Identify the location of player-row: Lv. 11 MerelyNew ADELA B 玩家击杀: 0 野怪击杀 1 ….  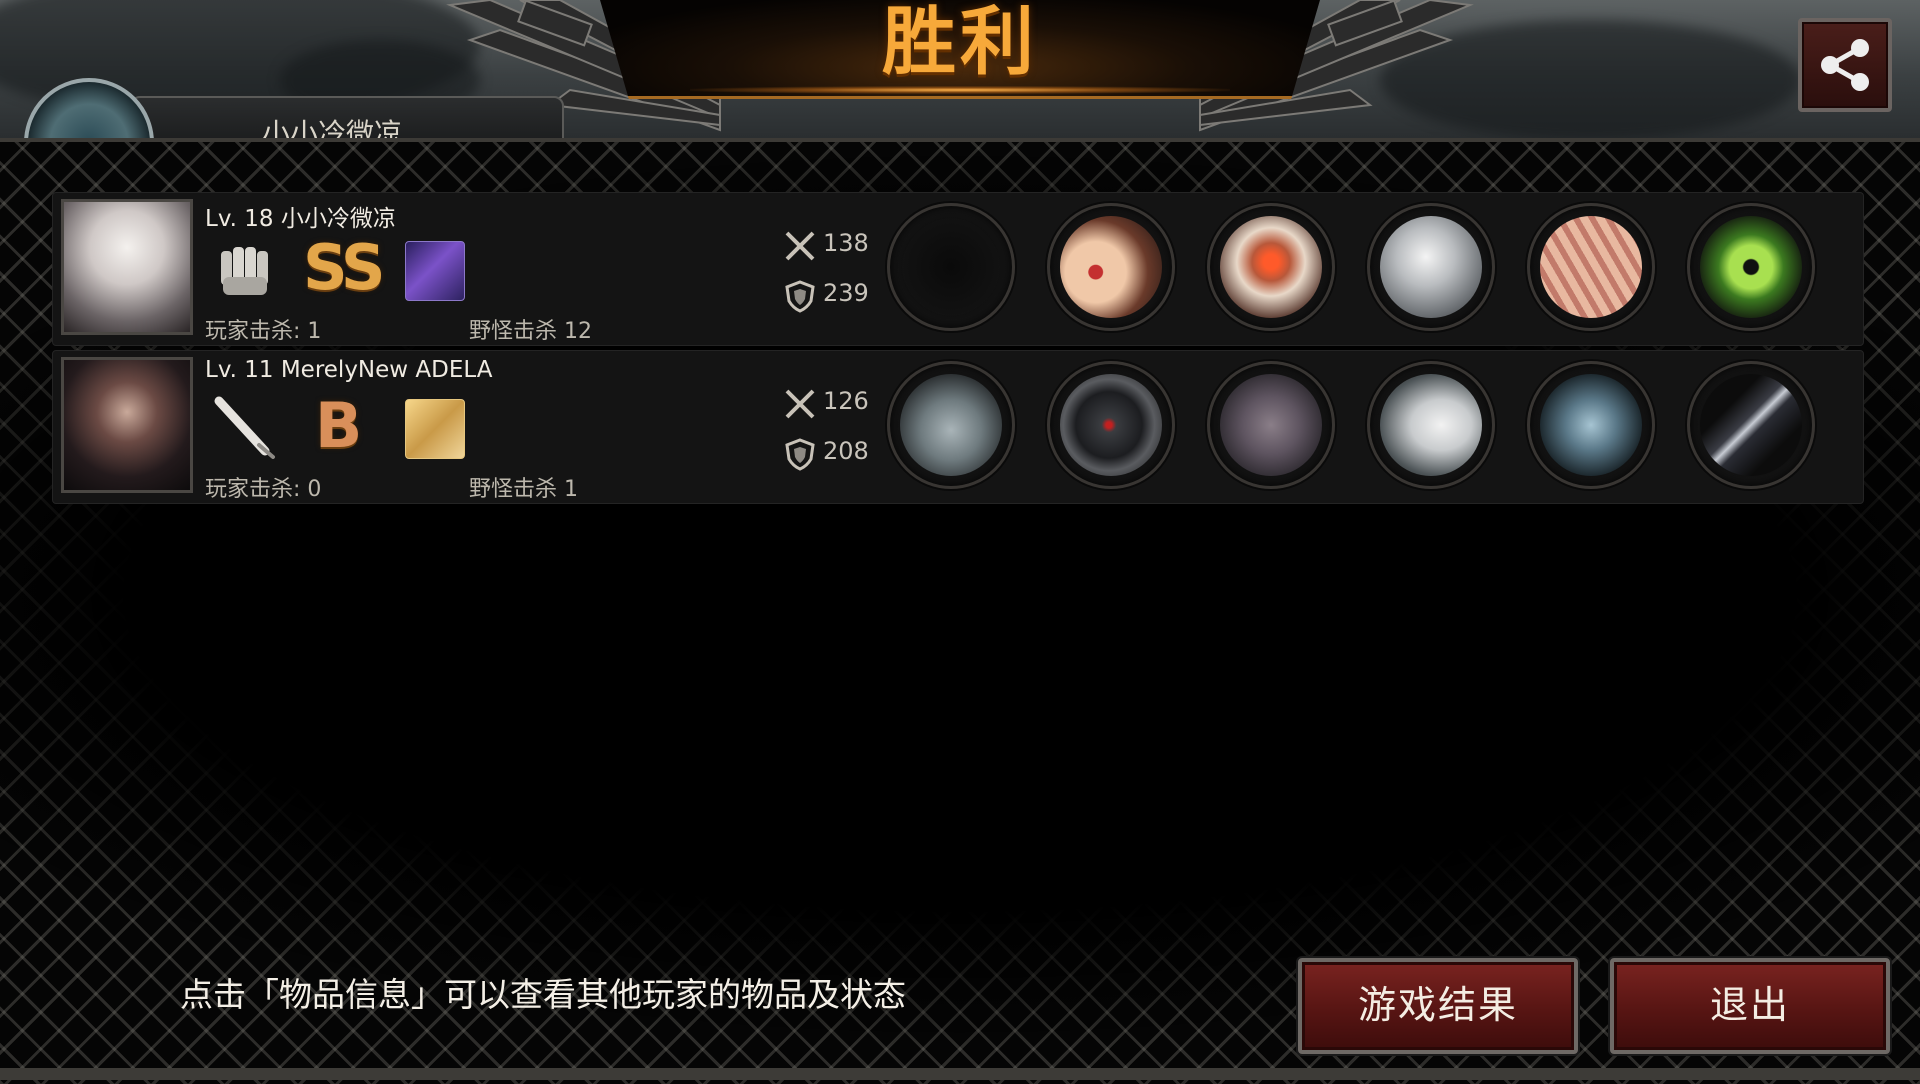
(958, 427).